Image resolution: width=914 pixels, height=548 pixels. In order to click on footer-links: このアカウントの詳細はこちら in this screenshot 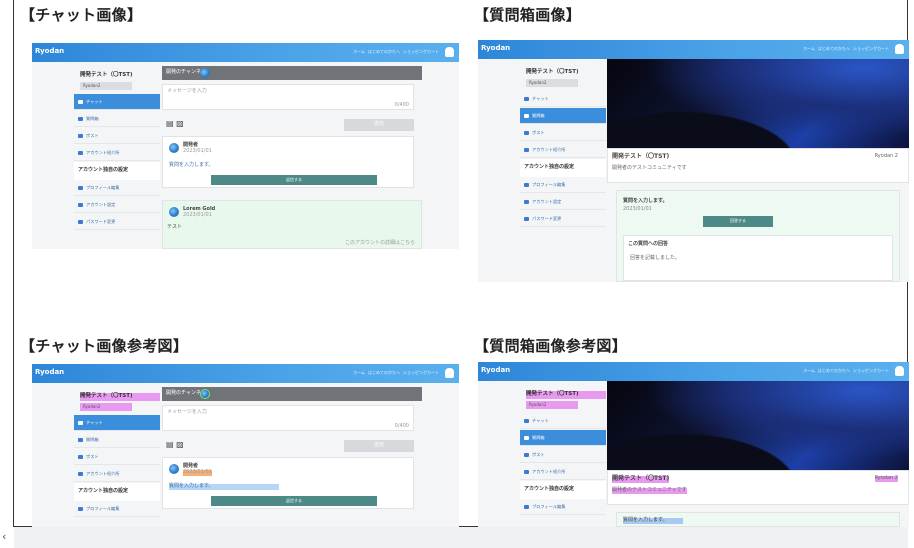, I will do `click(380, 243)`.